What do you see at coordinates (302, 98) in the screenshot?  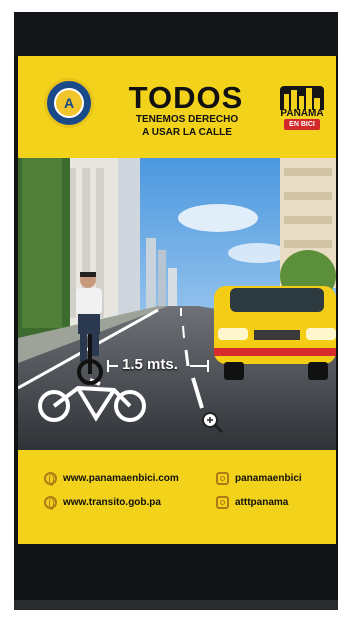 I see `skyline-icon` at bounding box center [302, 98].